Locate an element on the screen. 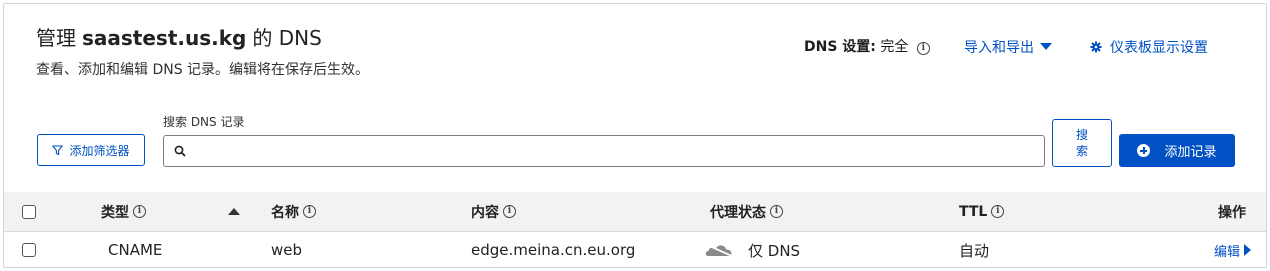  column-ttl: TTL i is located at coordinates (982, 211).